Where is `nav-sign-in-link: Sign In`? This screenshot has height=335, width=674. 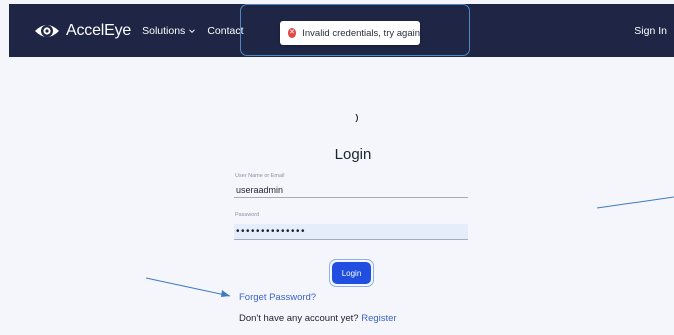 nav-sign-in-link: Sign In is located at coordinates (650, 31).